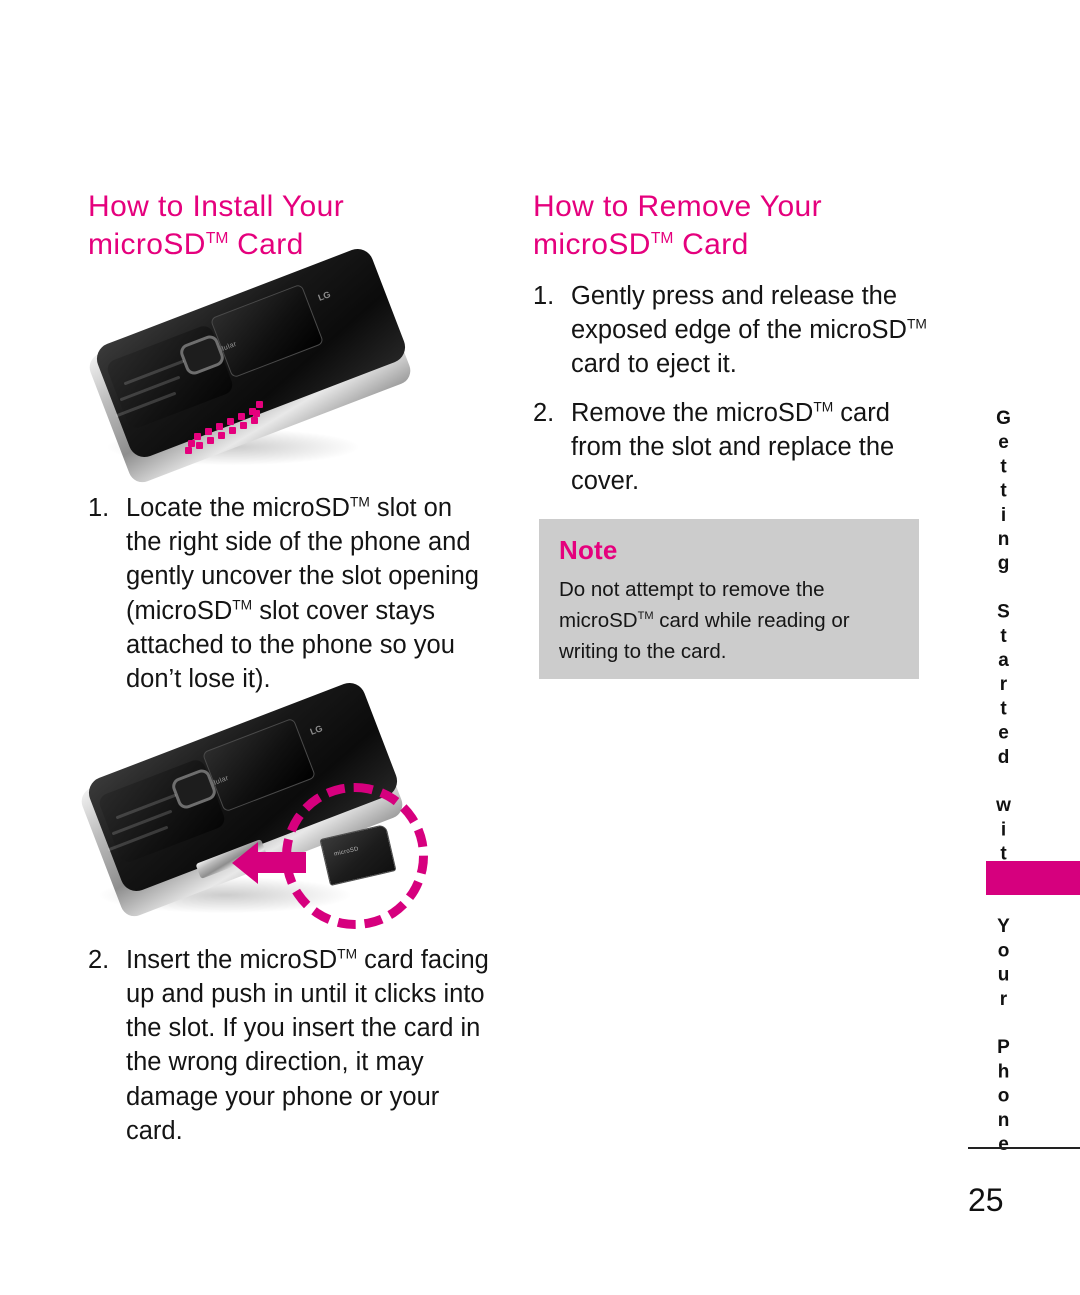  Describe the element at coordinates (290, 226) in the screenshot. I see `install-heading: How to Install Your microSDTM Card` at that location.